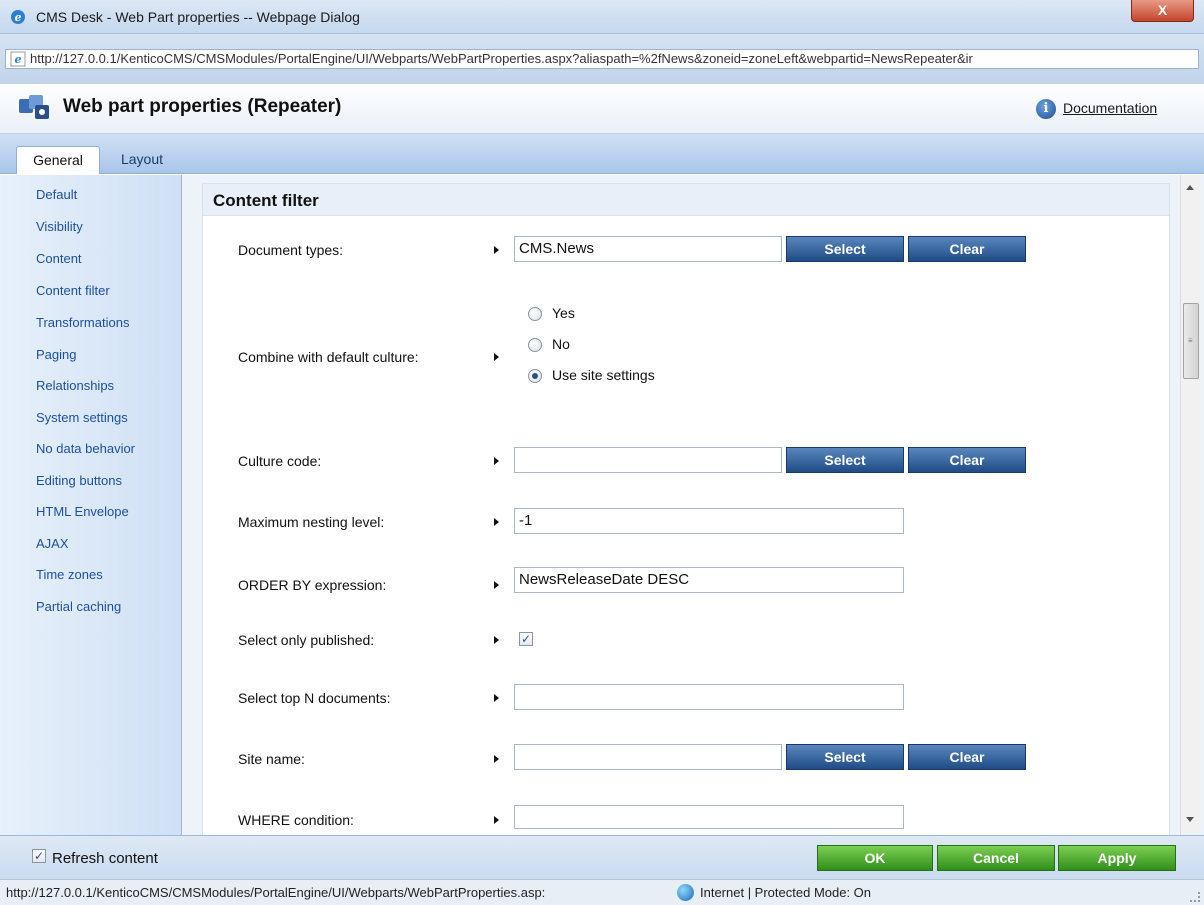 This screenshot has height=905, width=1204. I want to click on culture-code-label: Culture code:, so click(280, 461).